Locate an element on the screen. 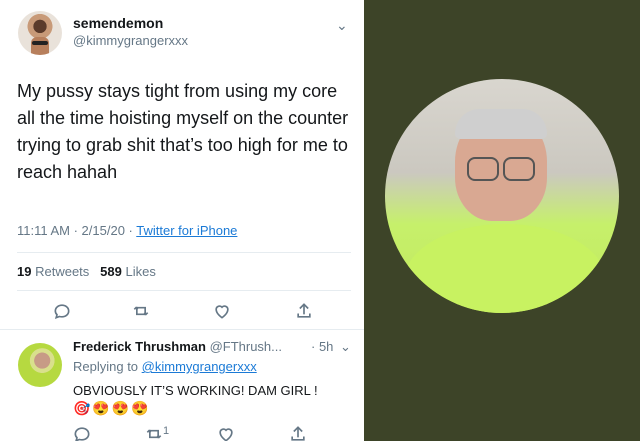 The image size is (640, 441). reply-display-name: Frederick Thrushman is located at coordinates (139, 346).